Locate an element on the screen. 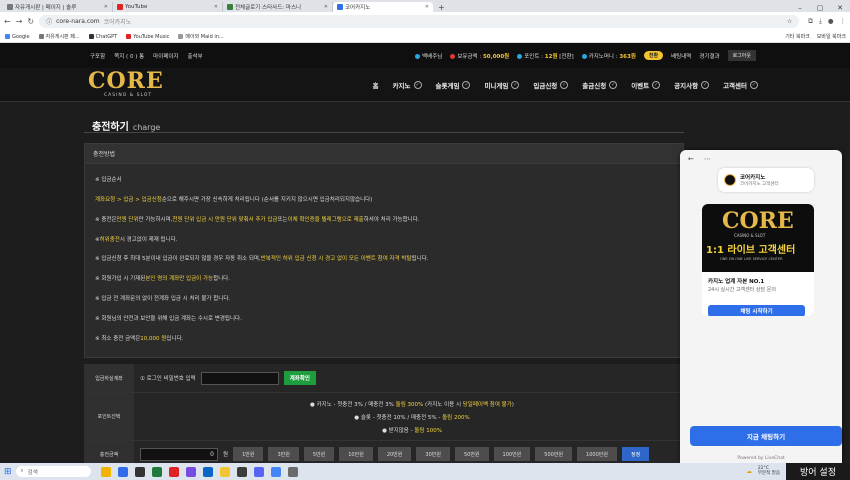  check-circle-icon: ✓ is located at coordinates (515, 84).